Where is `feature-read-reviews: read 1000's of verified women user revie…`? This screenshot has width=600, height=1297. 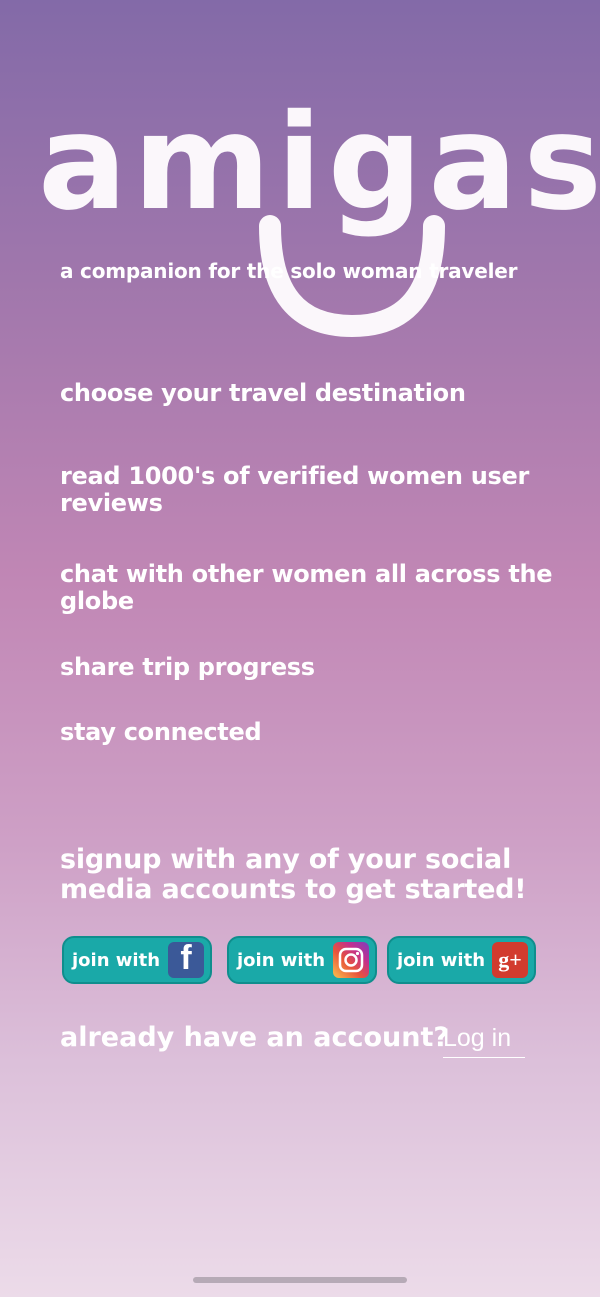 feature-read-reviews: read 1000's of verified women user revie… is located at coordinates (295, 489).